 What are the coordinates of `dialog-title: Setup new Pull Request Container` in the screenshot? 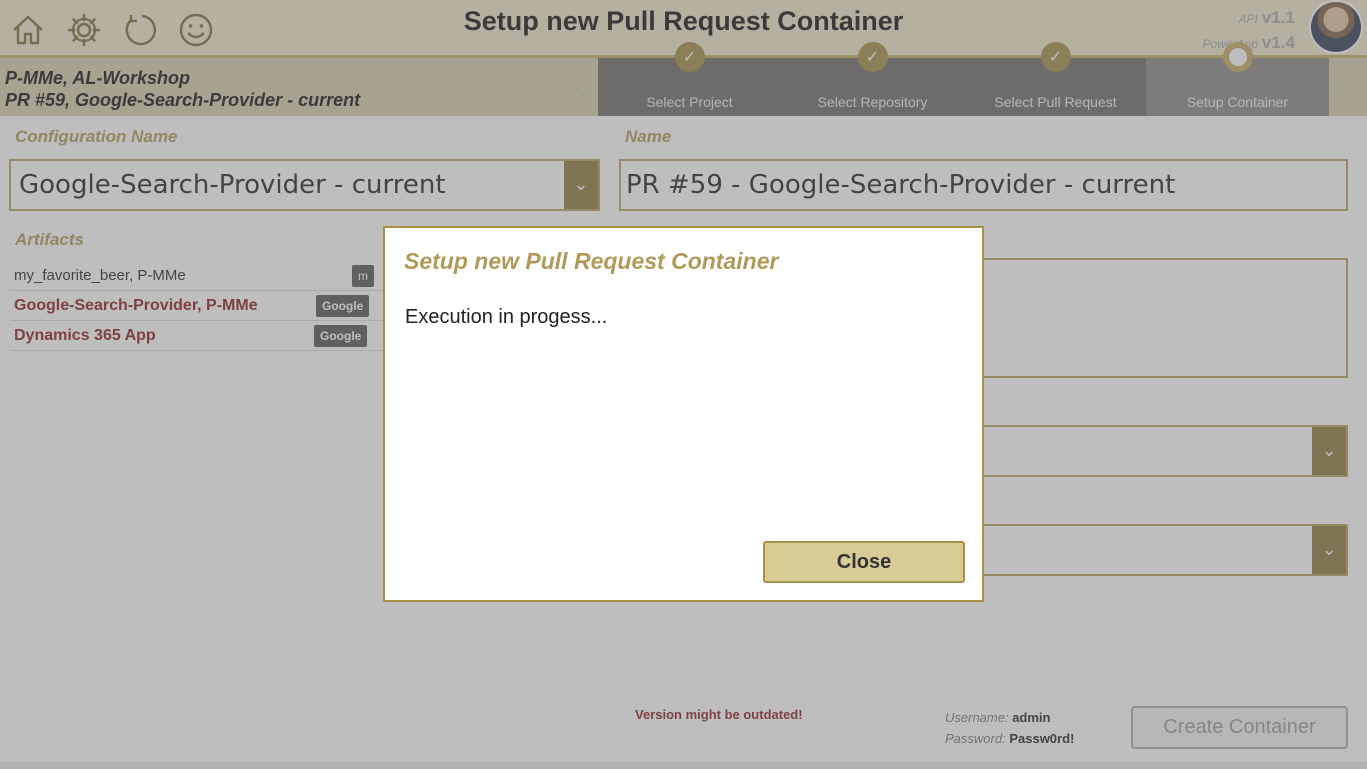 It's located at (591, 261).